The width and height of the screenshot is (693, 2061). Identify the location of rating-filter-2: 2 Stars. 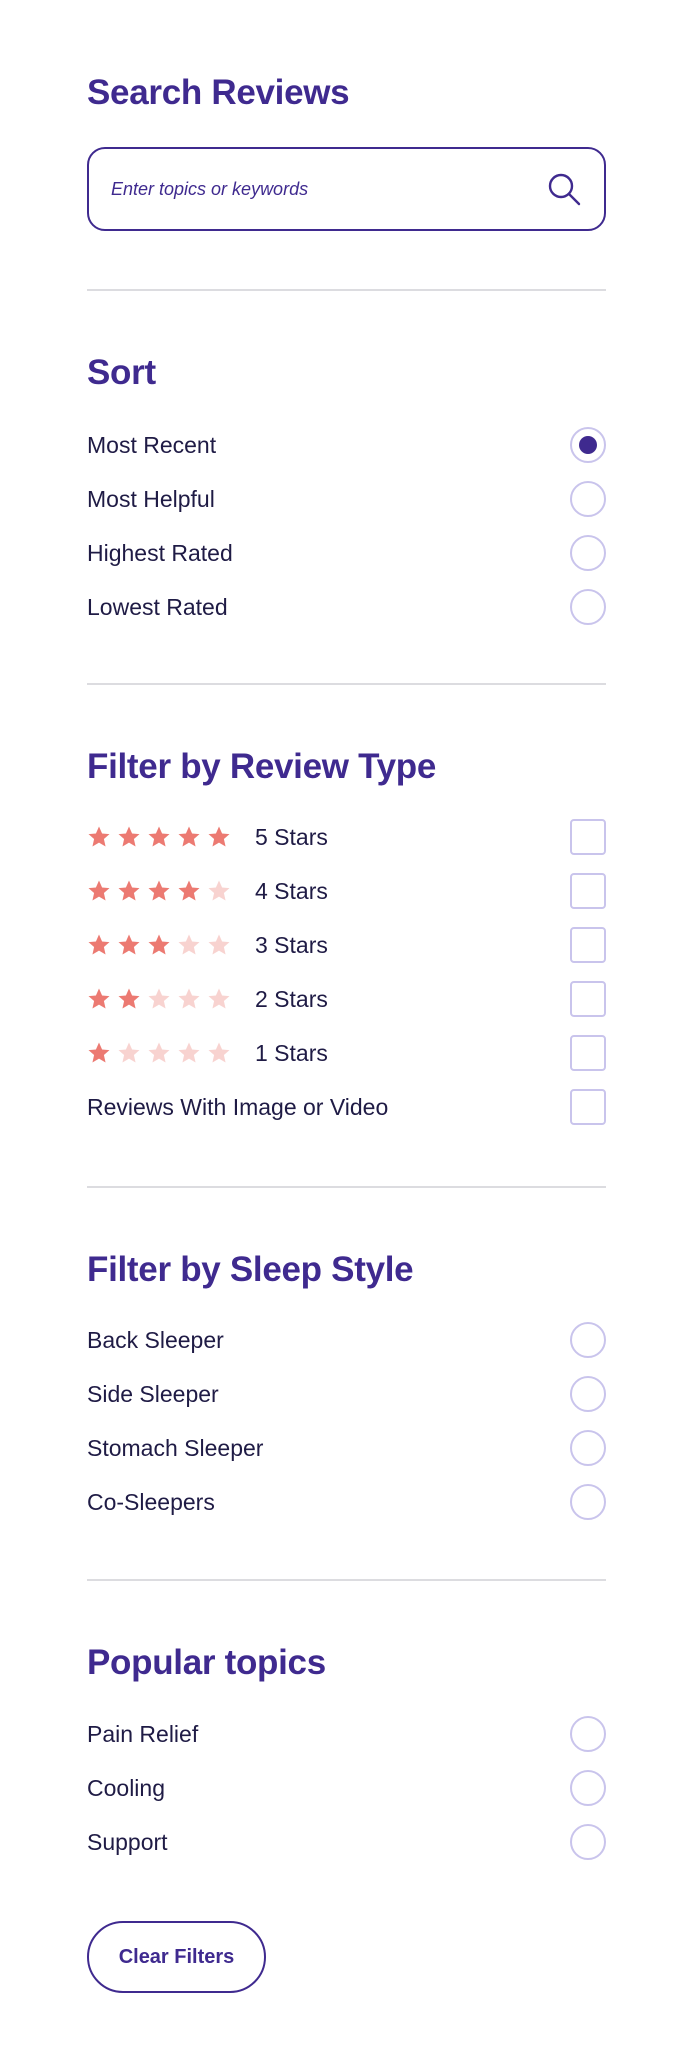
(346, 999).